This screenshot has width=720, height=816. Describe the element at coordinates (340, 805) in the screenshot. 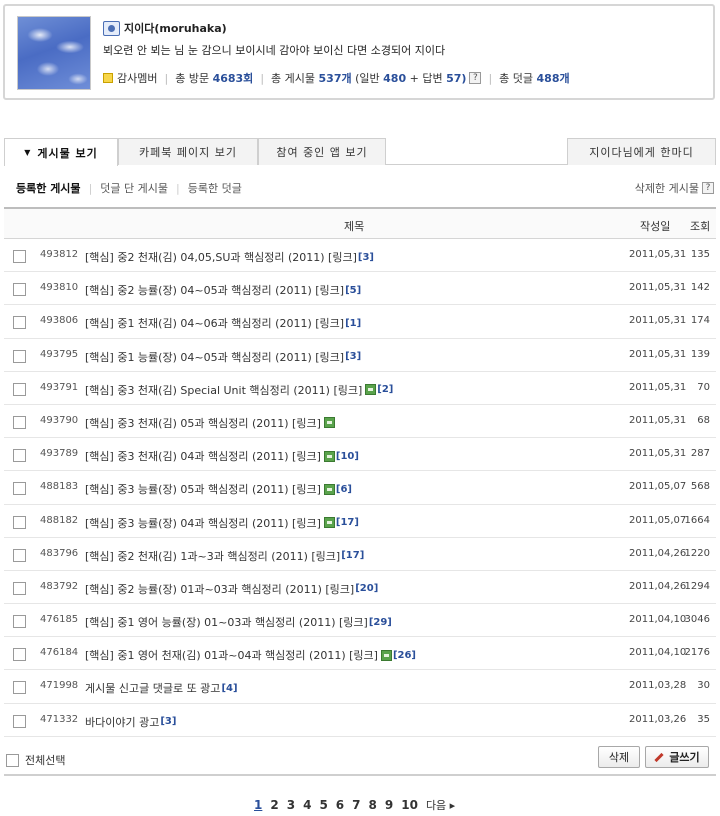

I see `page-link-6: 6` at that location.